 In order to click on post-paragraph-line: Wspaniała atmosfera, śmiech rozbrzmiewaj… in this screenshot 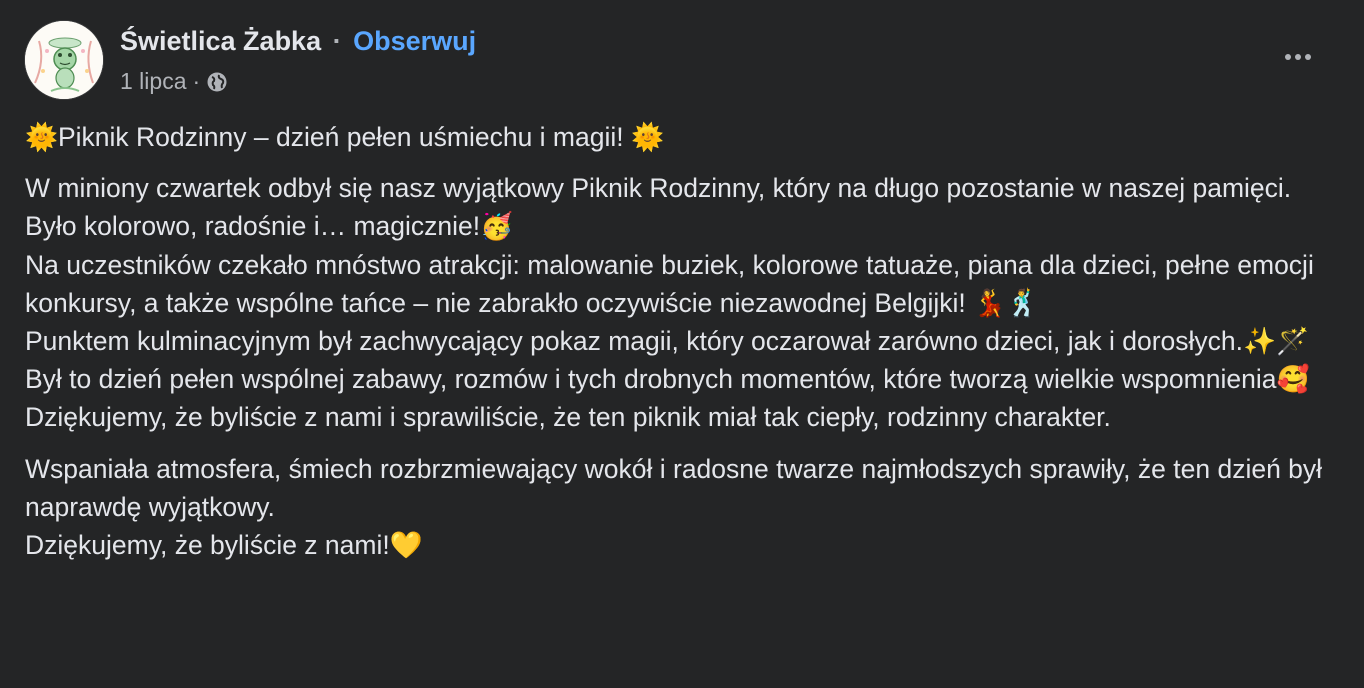, I will do `click(674, 487)`.